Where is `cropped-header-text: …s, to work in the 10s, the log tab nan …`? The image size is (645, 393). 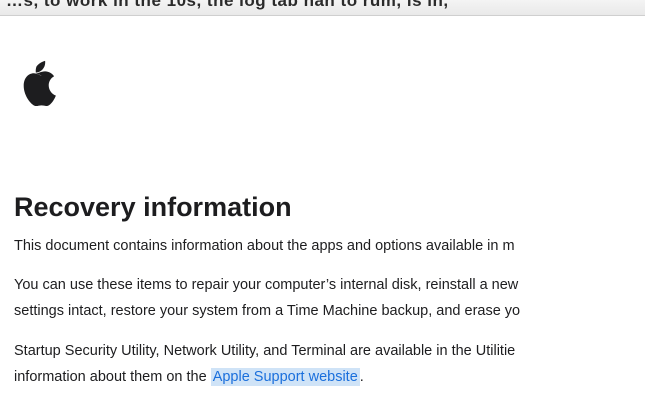
cropped-header-text: …s, to work in the 10s, the log tab nan … is located at coordinates (227, 5).